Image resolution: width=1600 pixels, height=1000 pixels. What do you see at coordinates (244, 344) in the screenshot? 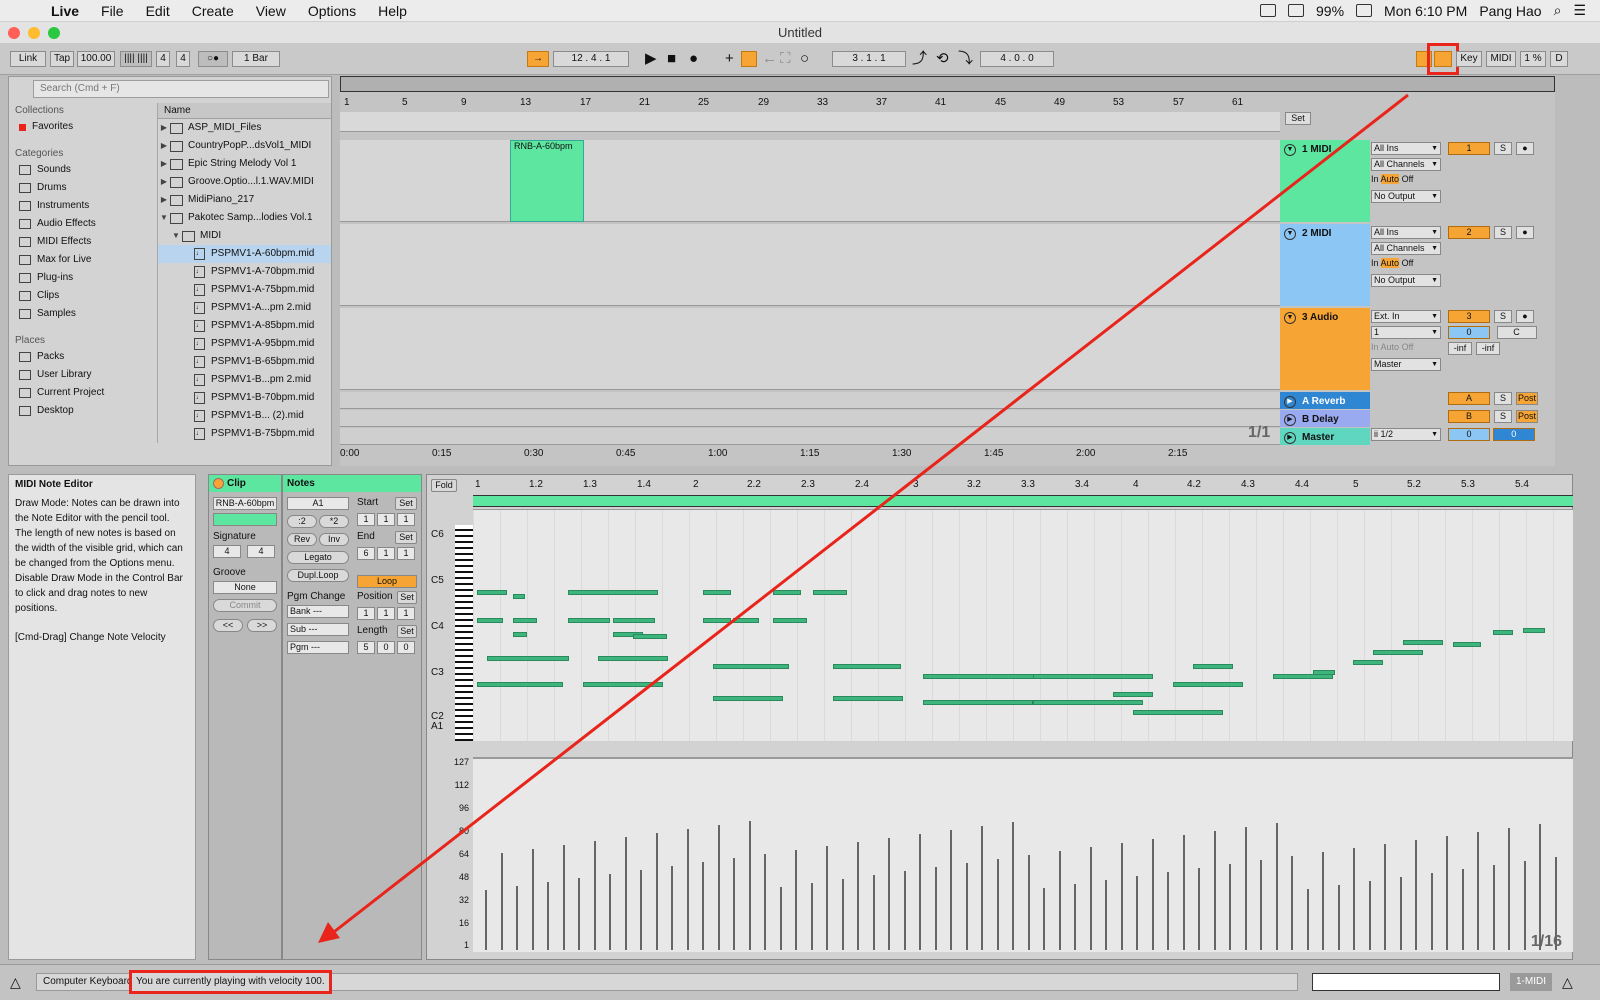
I see `list-item: ♩ PSPMV1-A-95bpm.mid` at bounding box center [244, 344].